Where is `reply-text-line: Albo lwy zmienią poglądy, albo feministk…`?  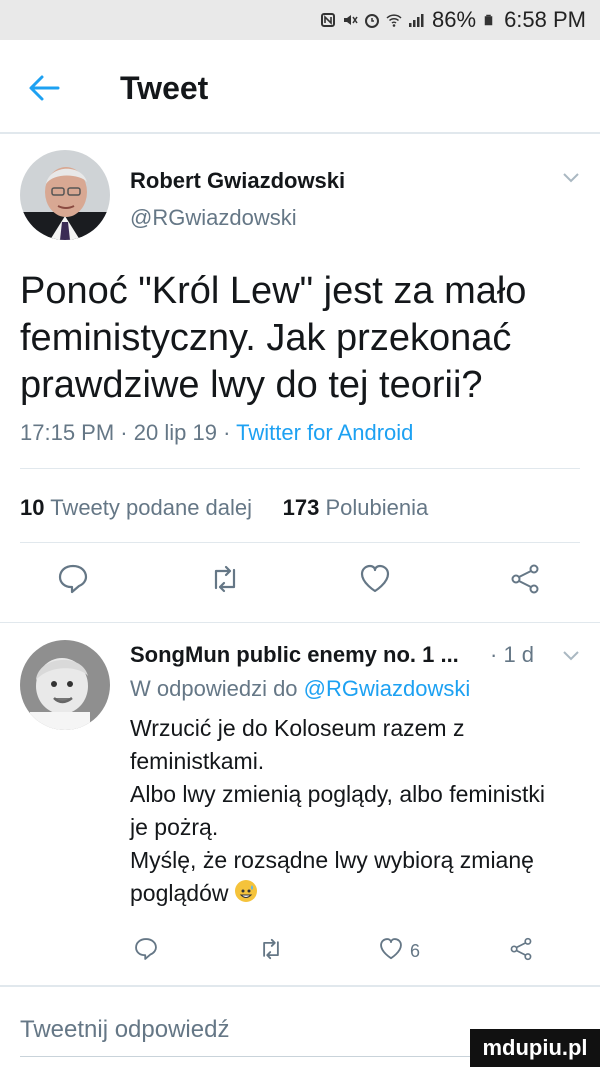 reply-text-line: Albo lwy zmienią poglądy, albo feministk… is located at coordinates (338, 794).